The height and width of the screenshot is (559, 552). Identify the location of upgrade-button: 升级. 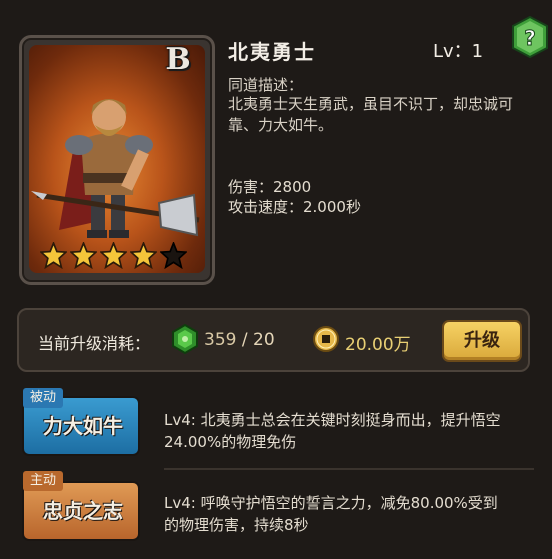
(482, 341).